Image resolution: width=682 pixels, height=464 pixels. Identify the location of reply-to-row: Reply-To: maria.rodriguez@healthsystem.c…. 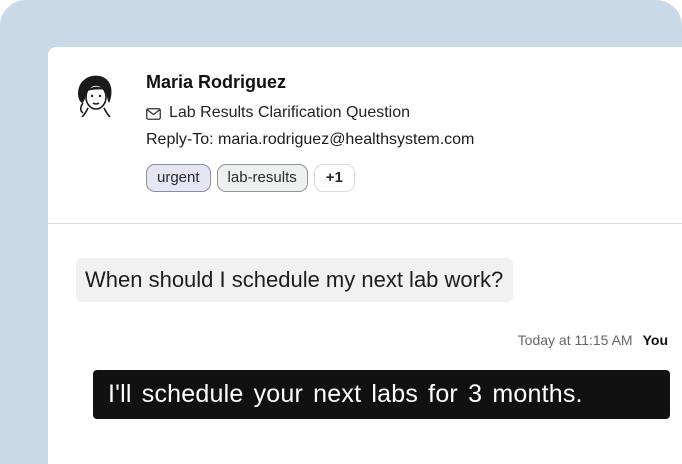
(310, 140).